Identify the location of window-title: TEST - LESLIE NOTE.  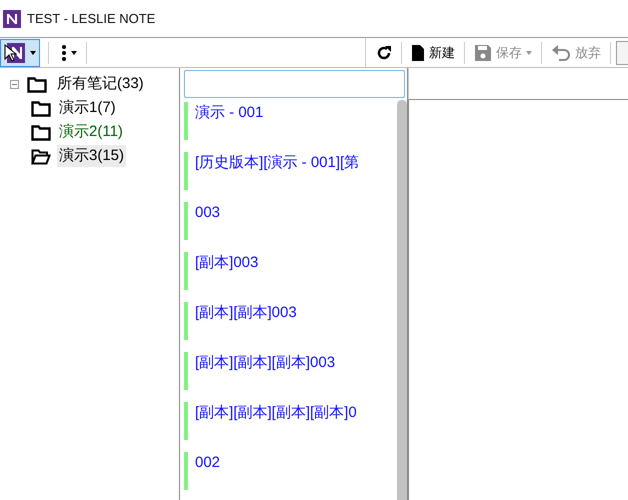
(91, 19).